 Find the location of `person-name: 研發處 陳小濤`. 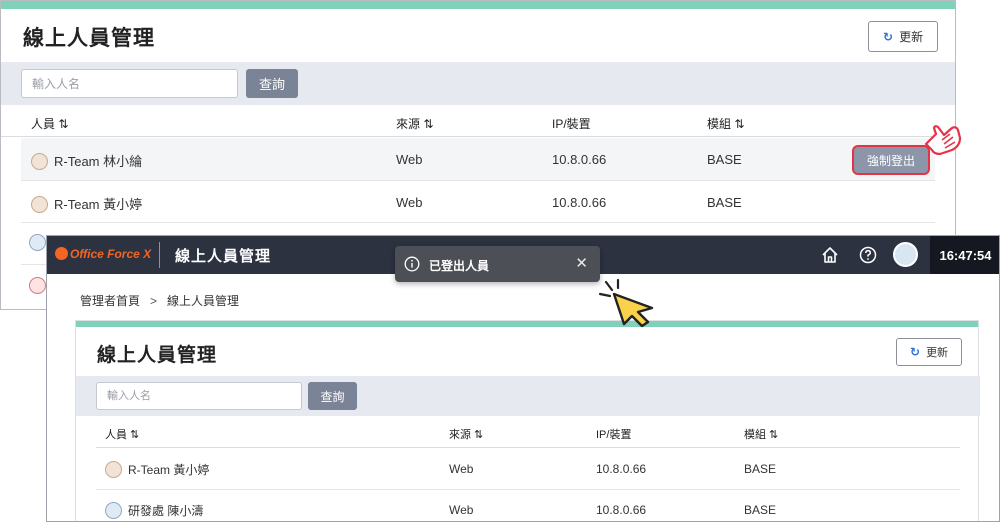

person-name: 研發處 陳小濤 is located at coordinates (166, 511).